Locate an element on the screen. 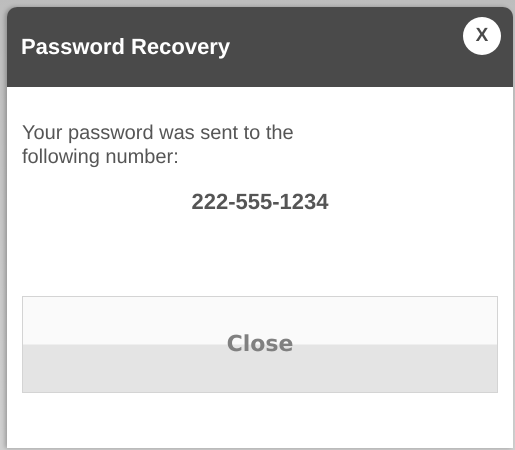 Image resolution: width=515 pixels, height=450 pixels. dialog-title: Password Recovery is located at coordinates (125, 47).